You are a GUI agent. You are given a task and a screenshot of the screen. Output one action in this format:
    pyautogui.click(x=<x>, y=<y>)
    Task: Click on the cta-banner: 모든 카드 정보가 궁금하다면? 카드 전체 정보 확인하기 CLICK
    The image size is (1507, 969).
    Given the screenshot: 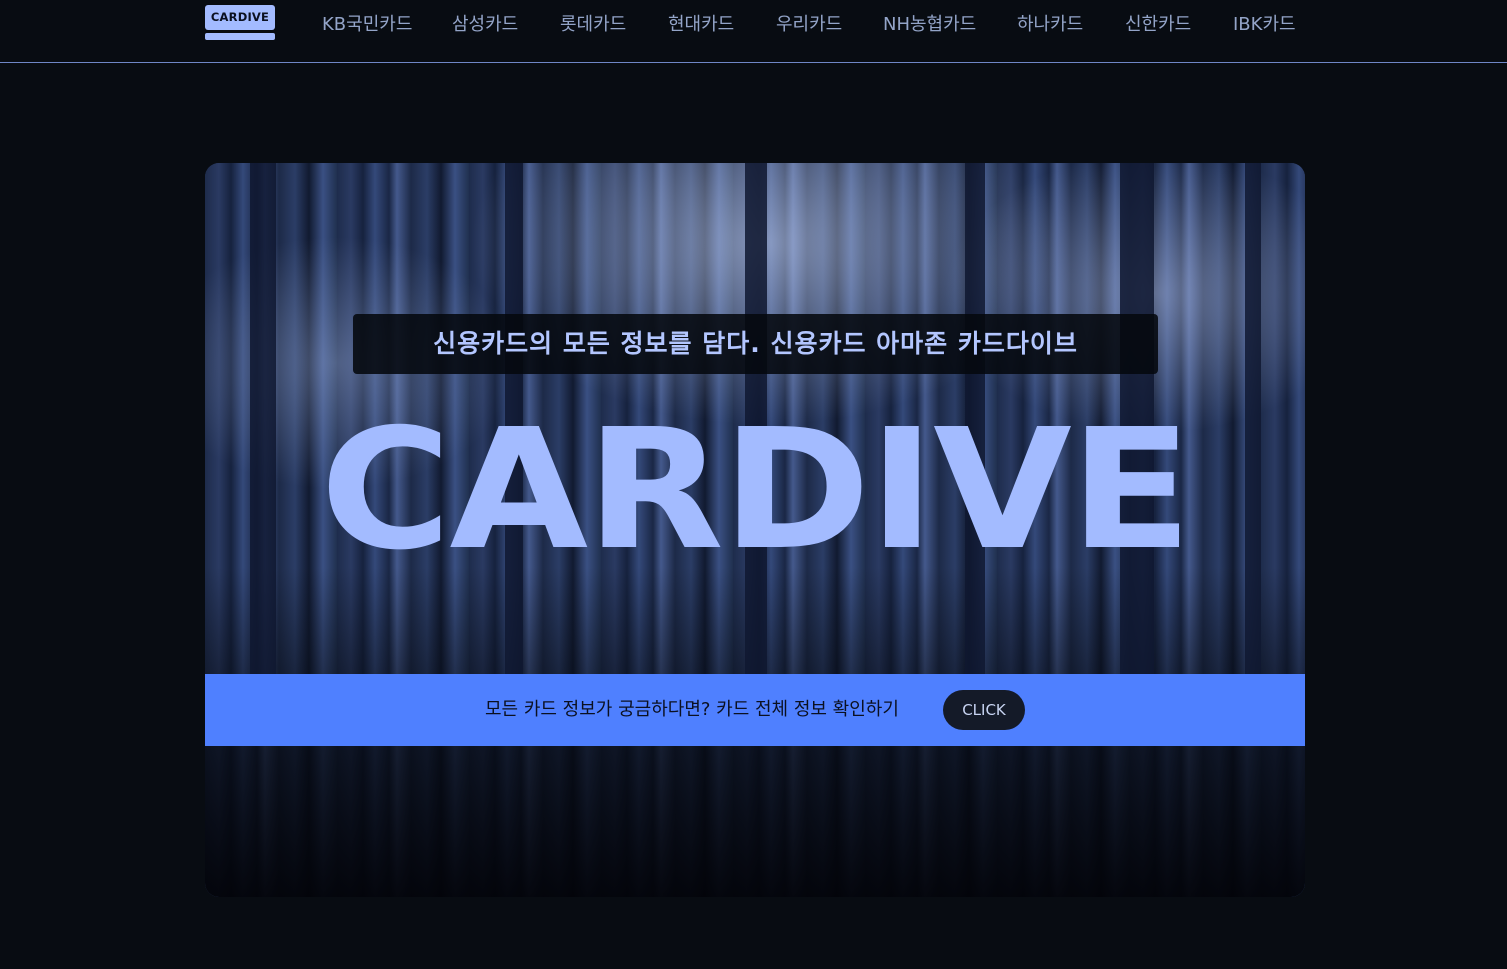 What is the action you would take?
    pyautogui.click(x=755, y=710)
    